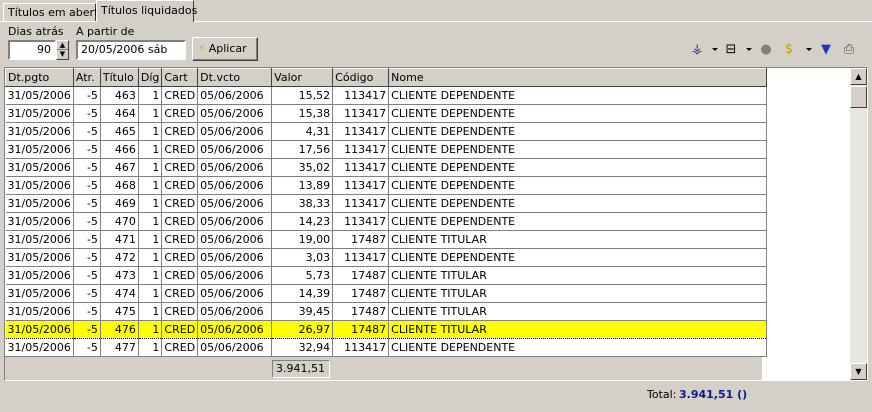 The height and width of the screenshot is (412, 872). I want to click on tree-filter-icon: ⚶, so click(697, 50).